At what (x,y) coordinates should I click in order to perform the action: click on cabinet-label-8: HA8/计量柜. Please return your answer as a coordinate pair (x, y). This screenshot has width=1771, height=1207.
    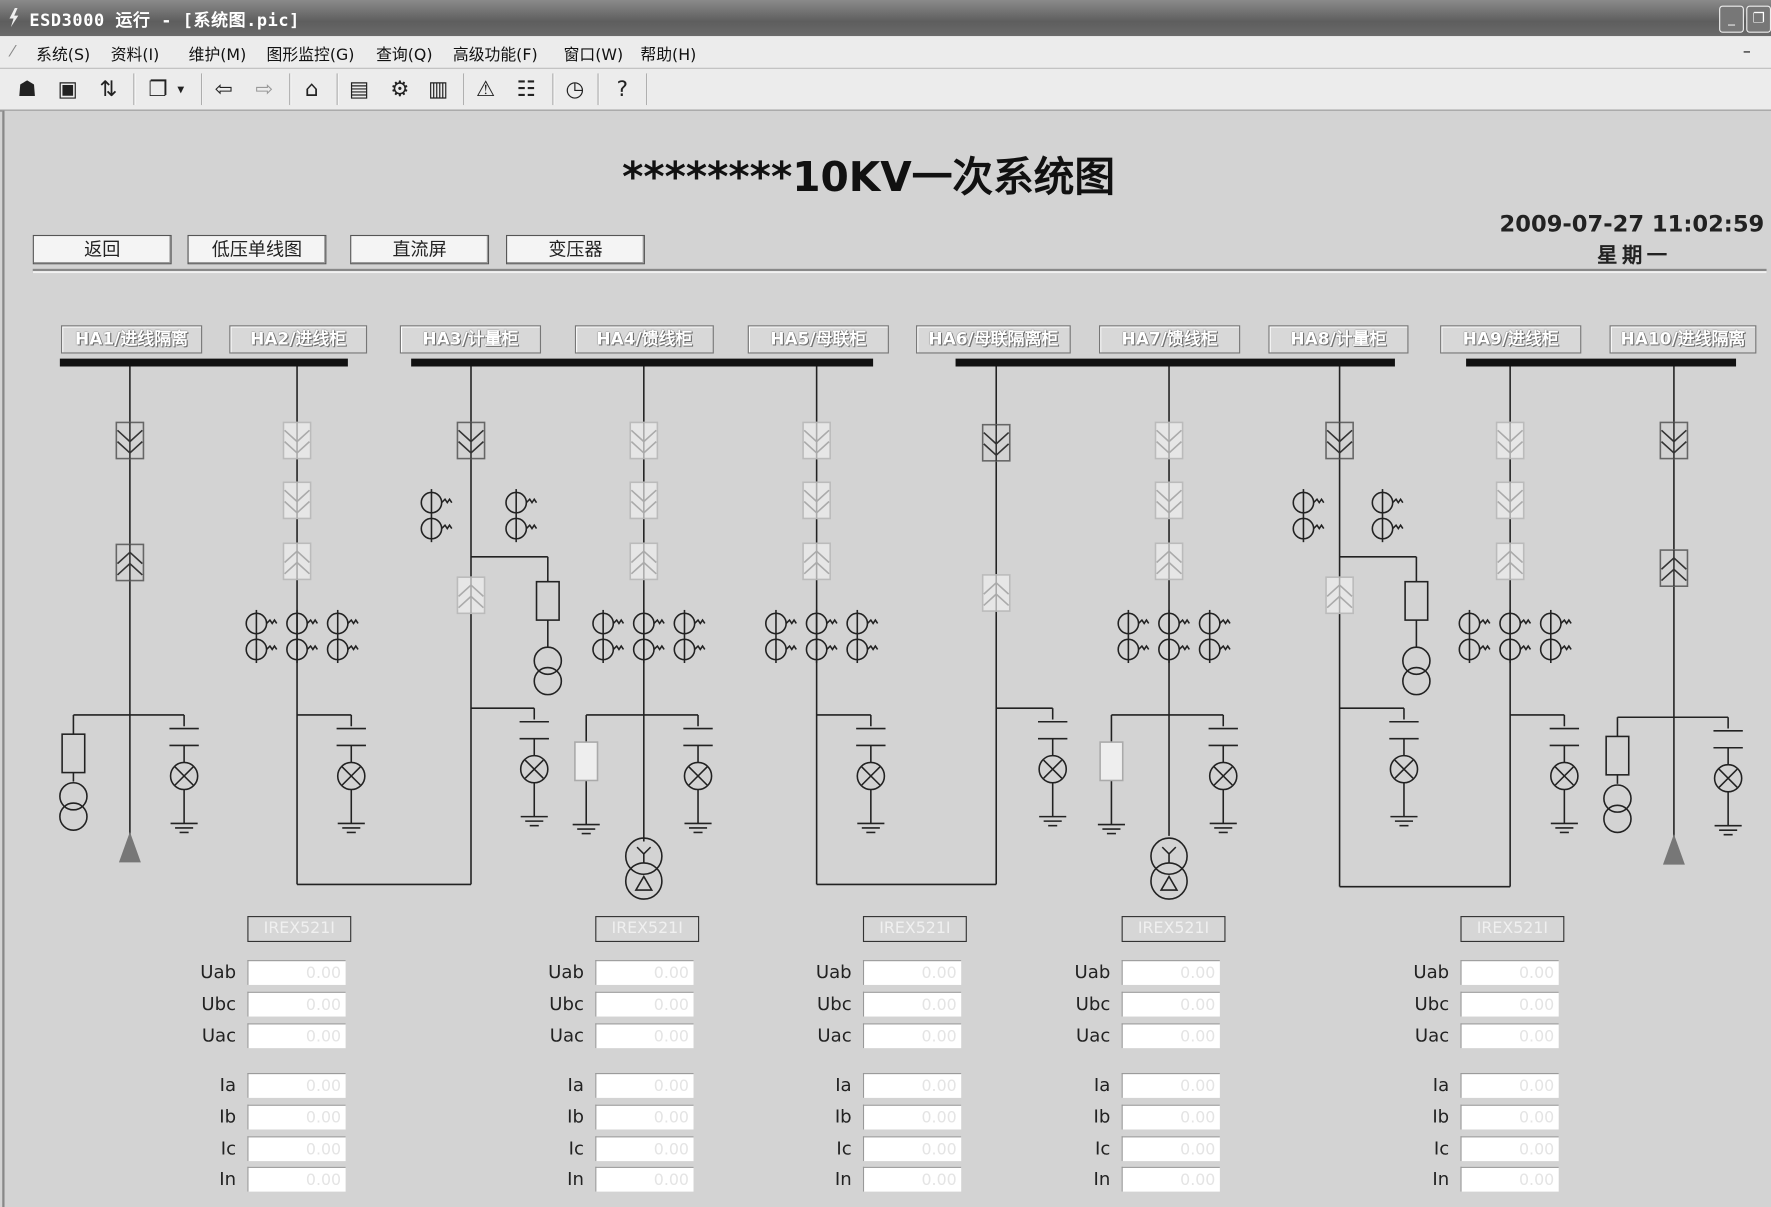
    Looking at the image, I should click on (1338, 339).